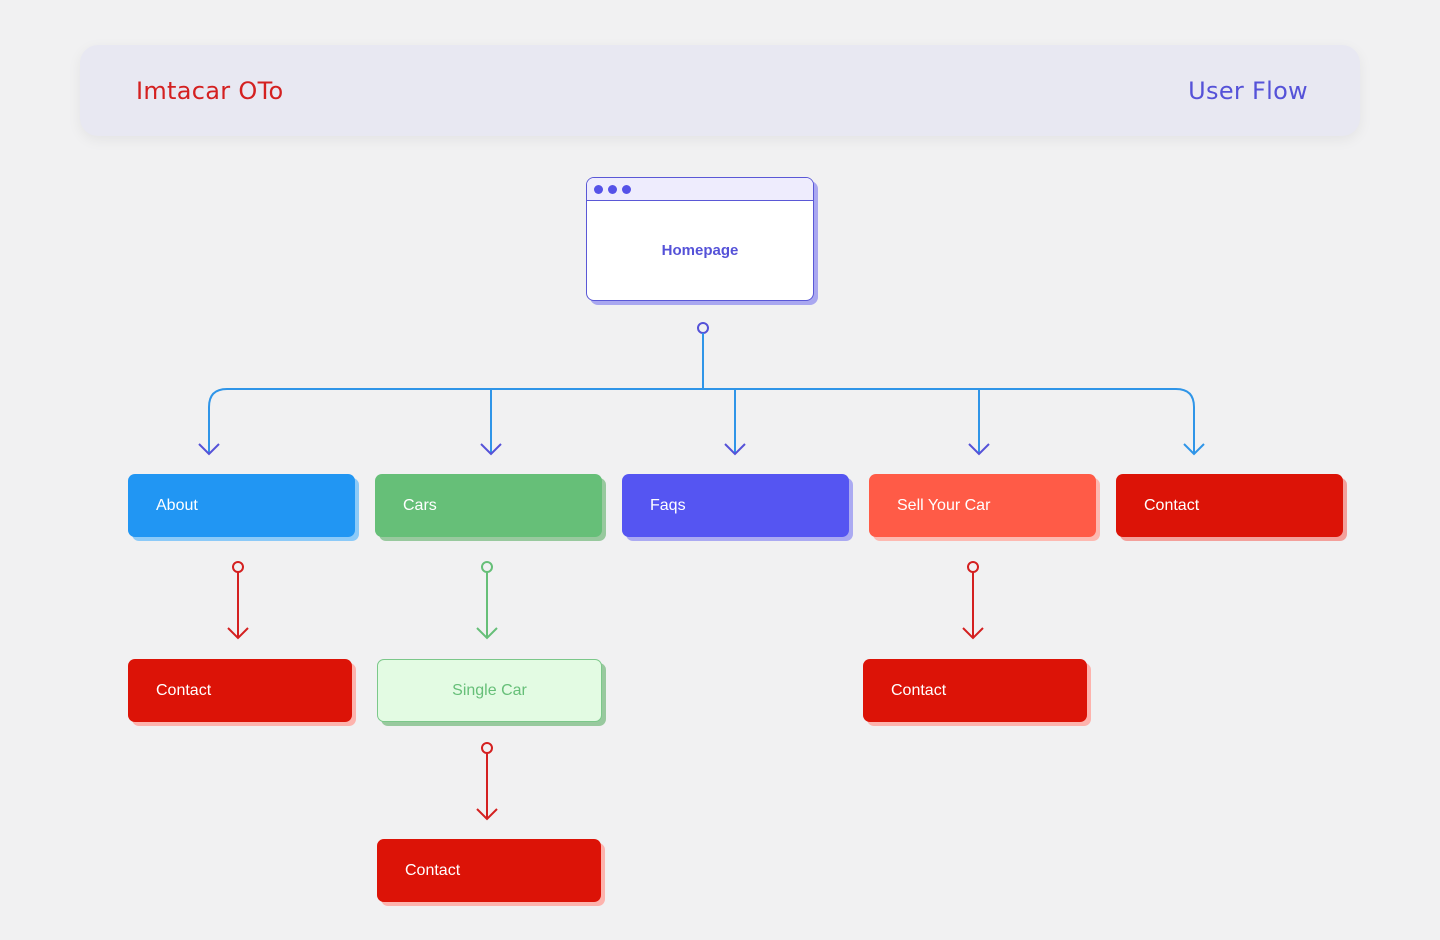 The image size is (1440, 940). I want to click on node-single-car: Single Car, so click(489, 690).